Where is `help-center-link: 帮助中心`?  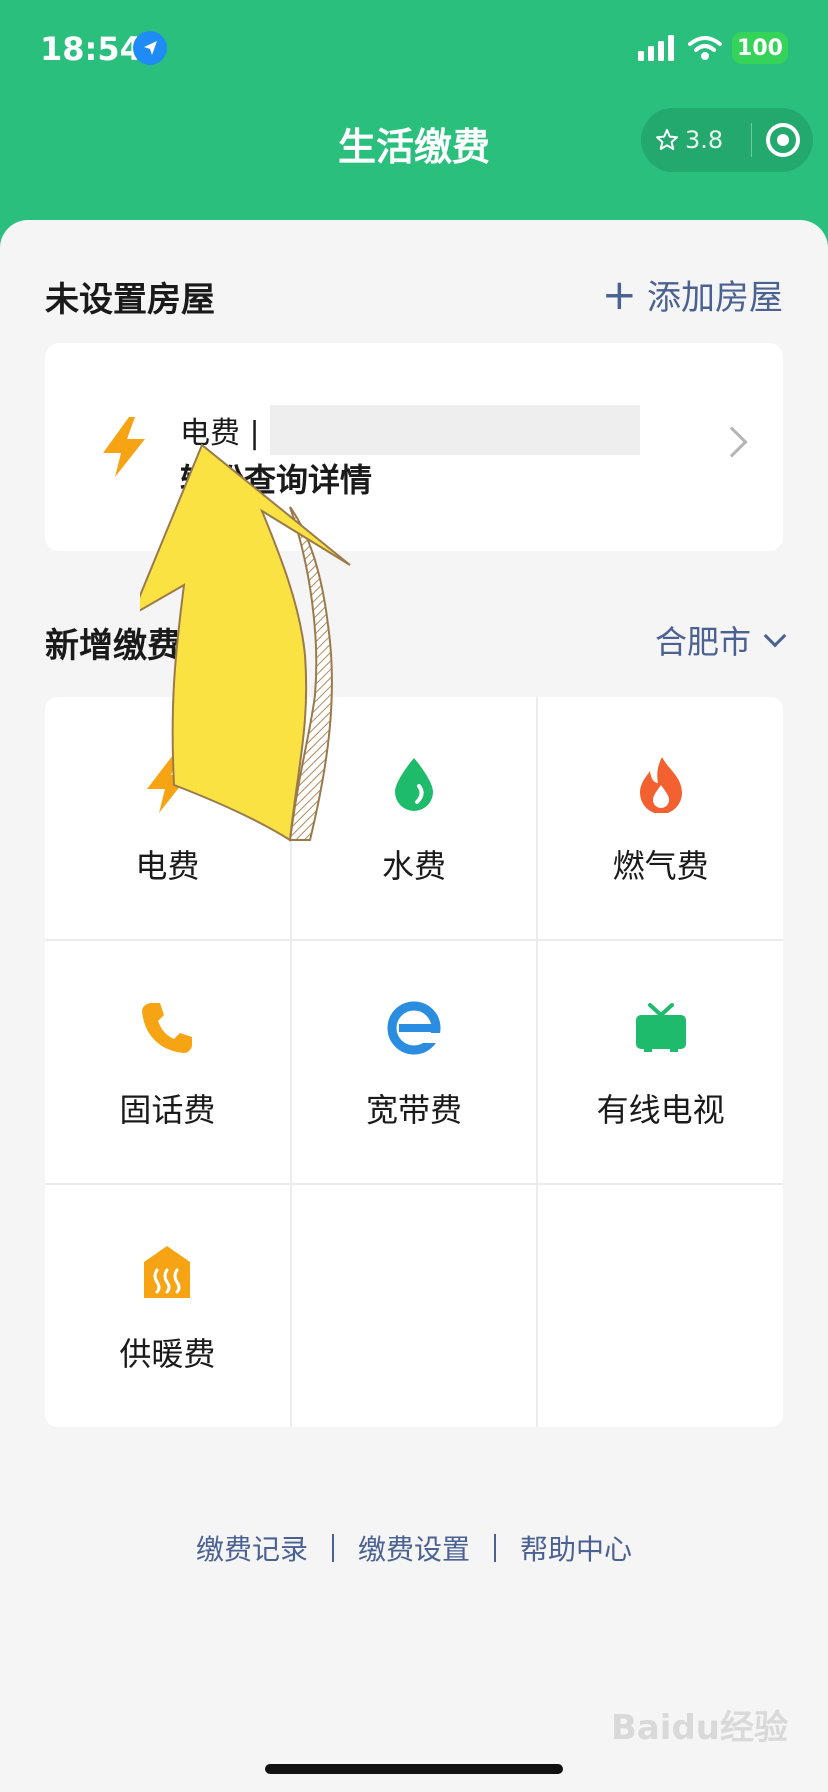
help-center-link: 帮助中心 is located at coordinates (576, 1548).